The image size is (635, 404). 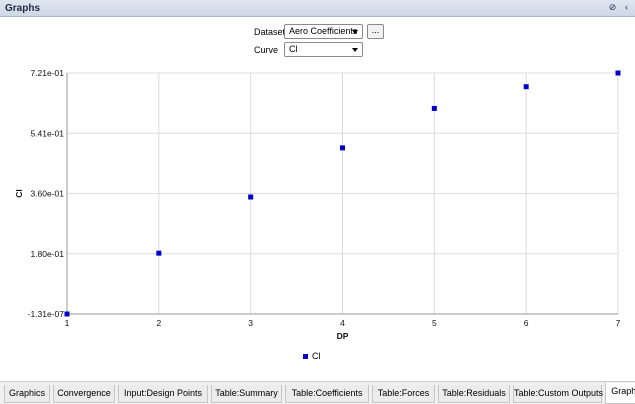 I want to click on dataset-label: Dataset, so click(x=270, y=32).